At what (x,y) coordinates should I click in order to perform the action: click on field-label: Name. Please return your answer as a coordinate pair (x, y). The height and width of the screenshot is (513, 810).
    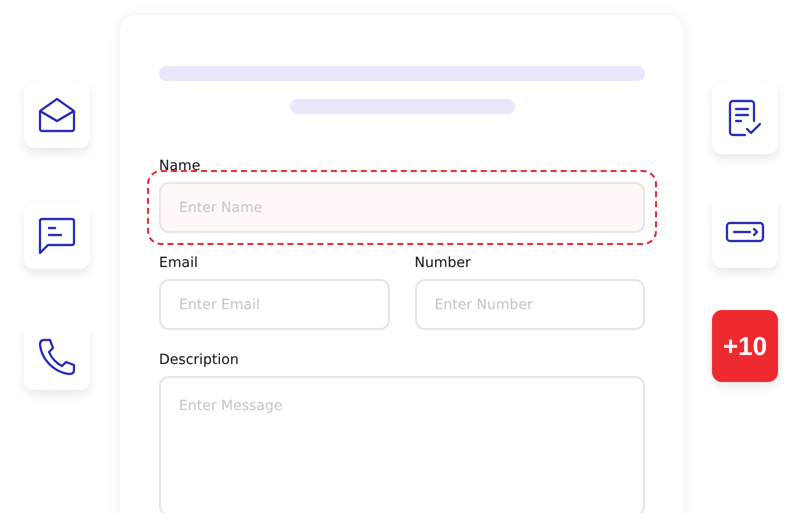
    Looking at the image, I should click on (180, 166).